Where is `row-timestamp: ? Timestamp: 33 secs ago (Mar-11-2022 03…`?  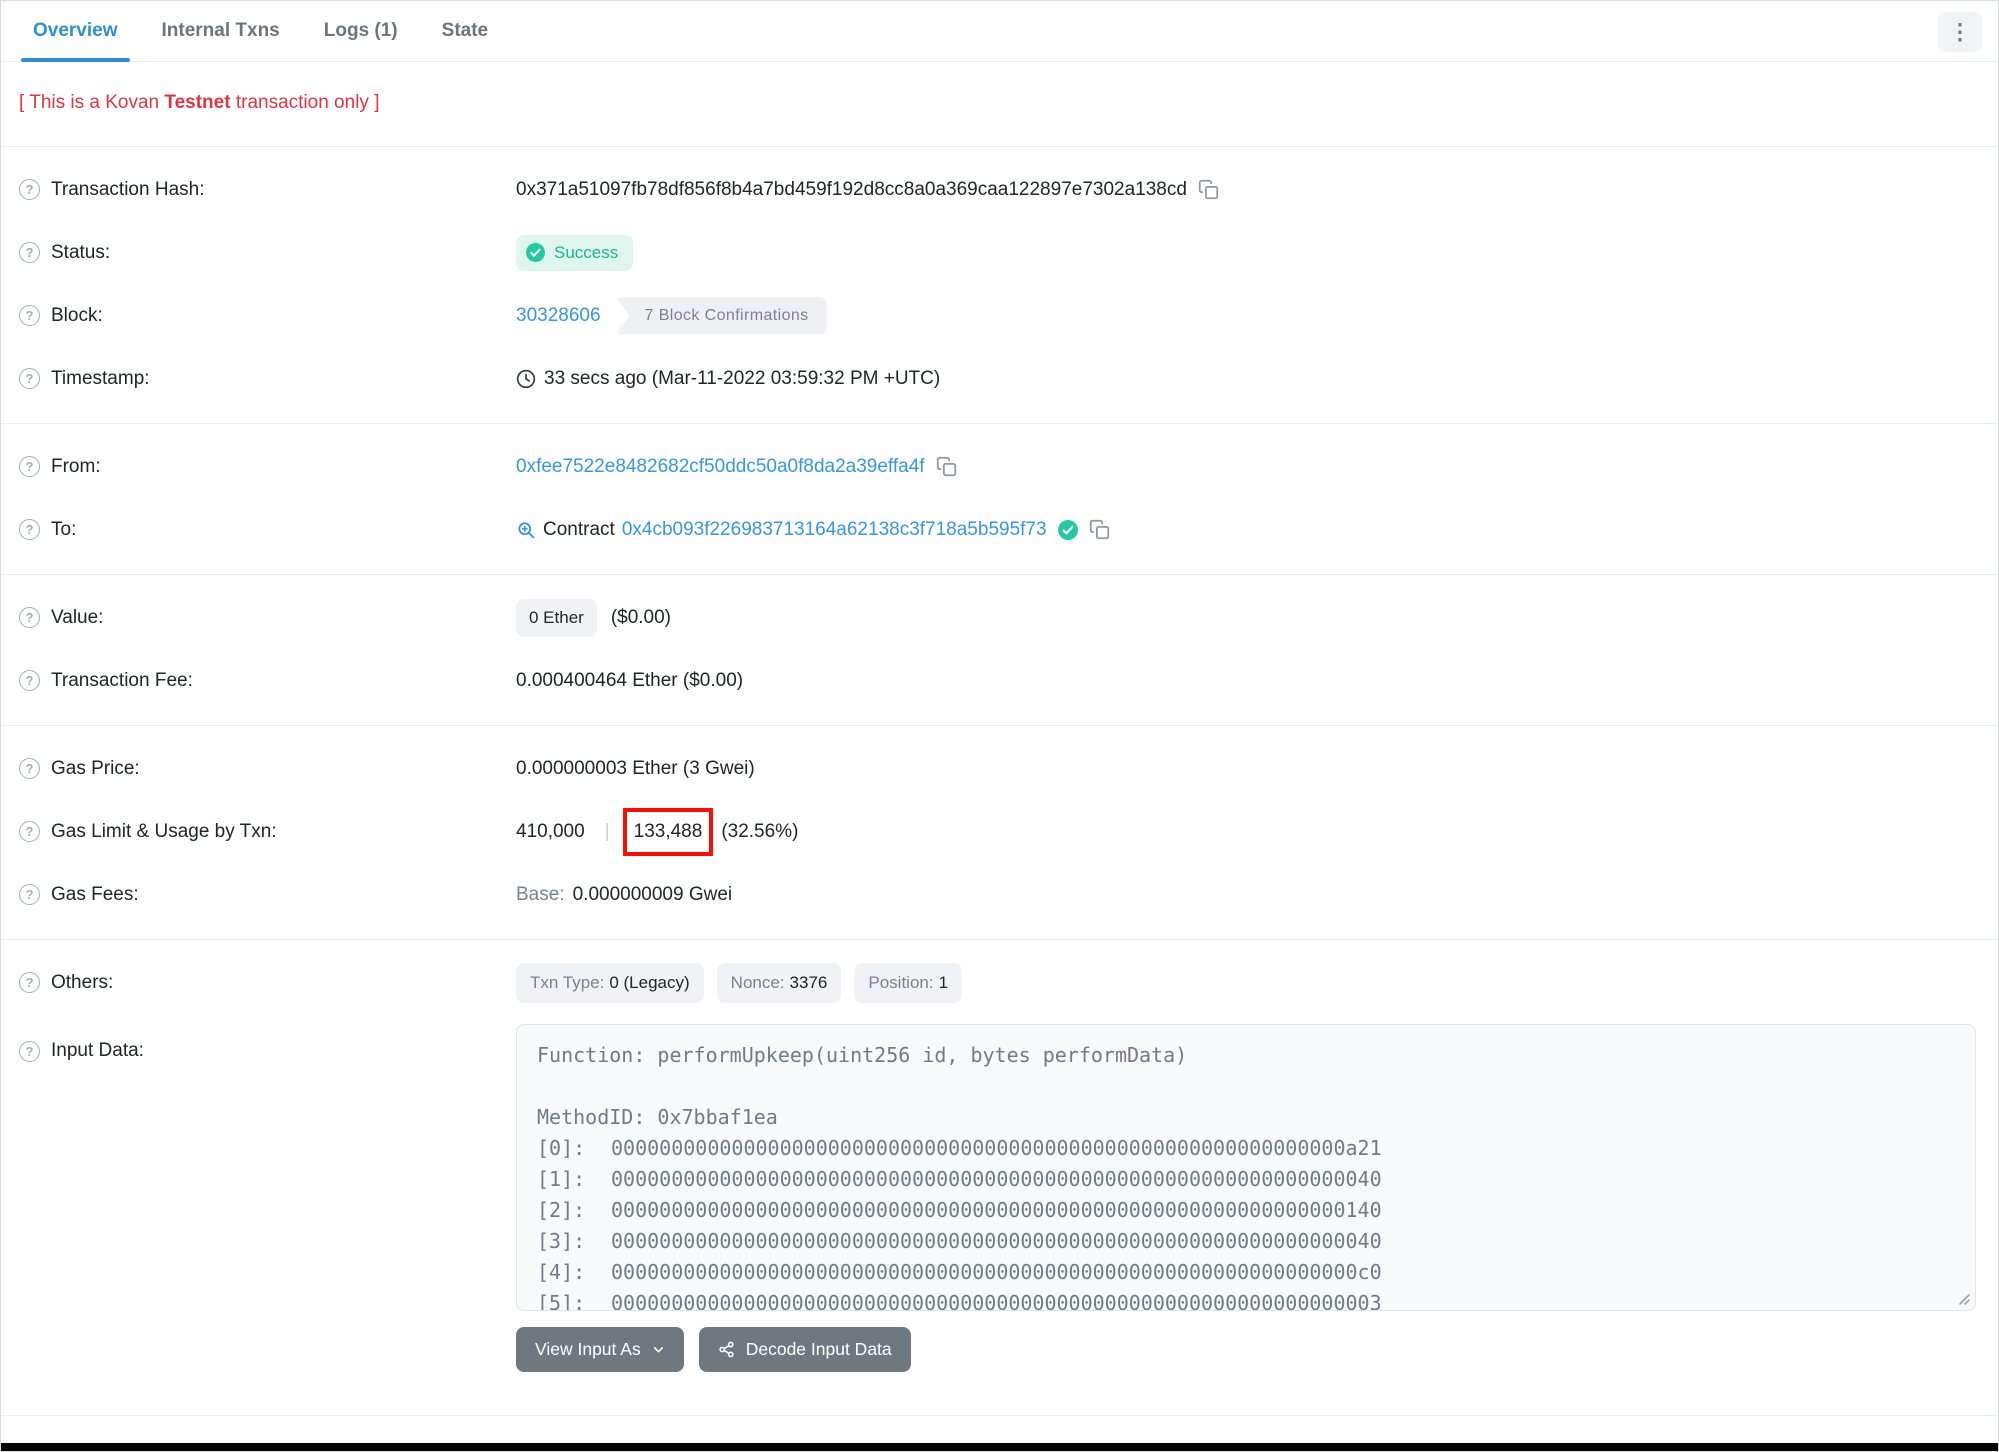 row-timestamp: ? Timestamp: 33 secs ago (Mar-11-2022 03… is located at coordinates (999, 378).